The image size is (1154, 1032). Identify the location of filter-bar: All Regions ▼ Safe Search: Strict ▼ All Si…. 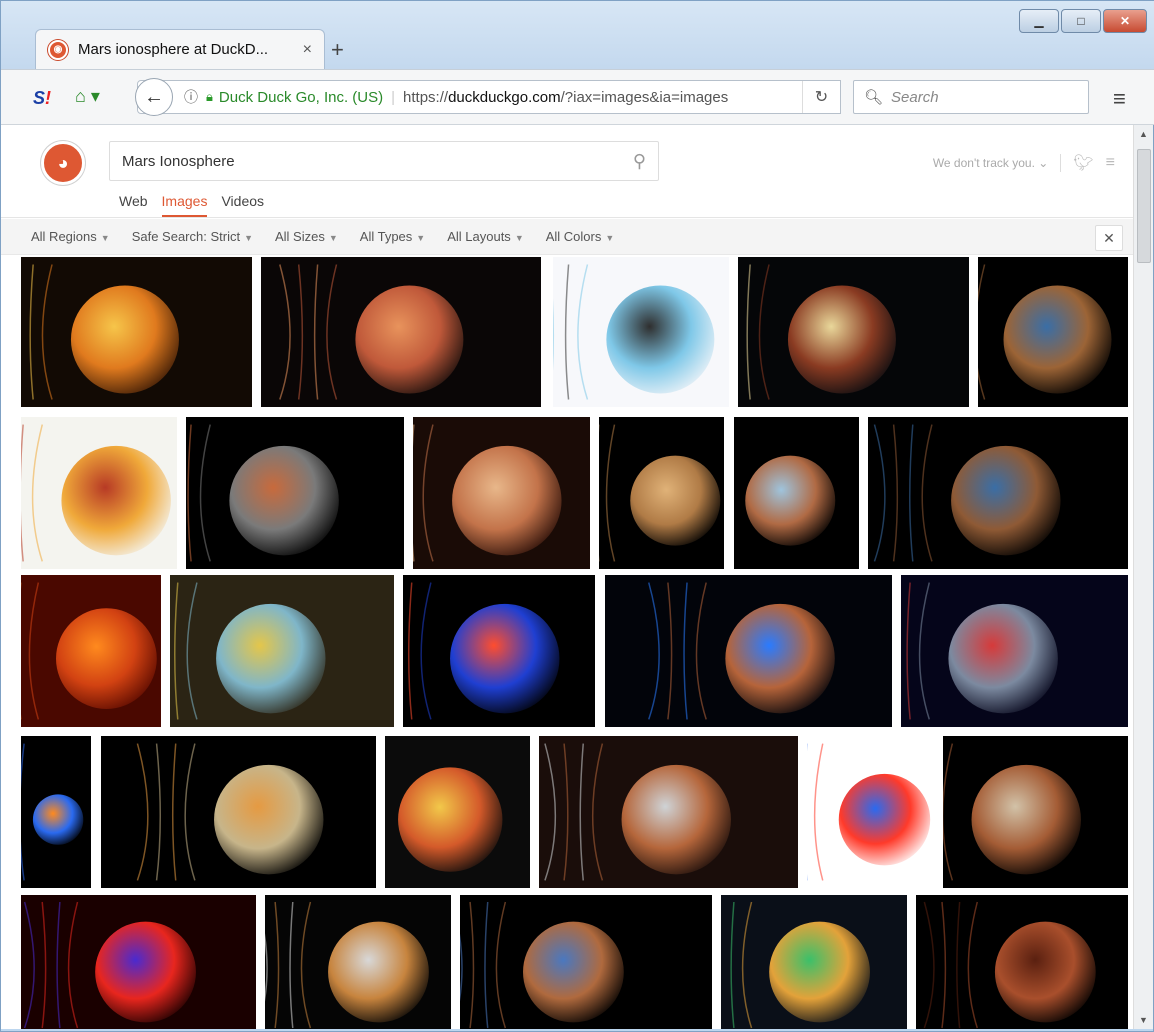
(567, 237).